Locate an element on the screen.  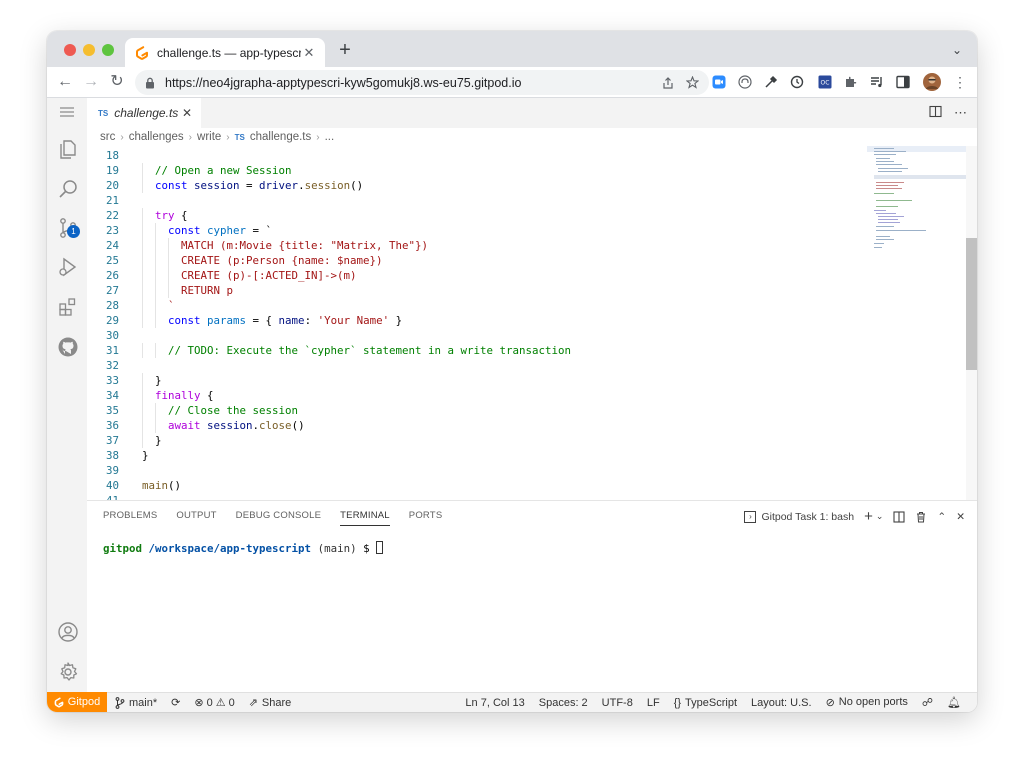
minimap is located at coordinates (917, 323).